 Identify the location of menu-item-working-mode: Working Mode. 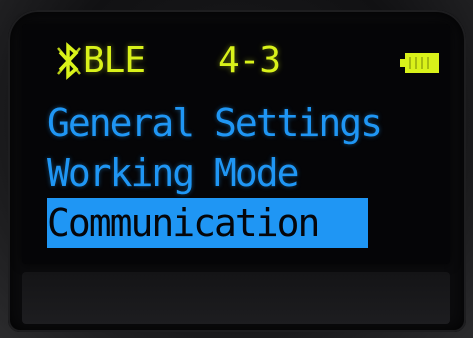
(247, 173).